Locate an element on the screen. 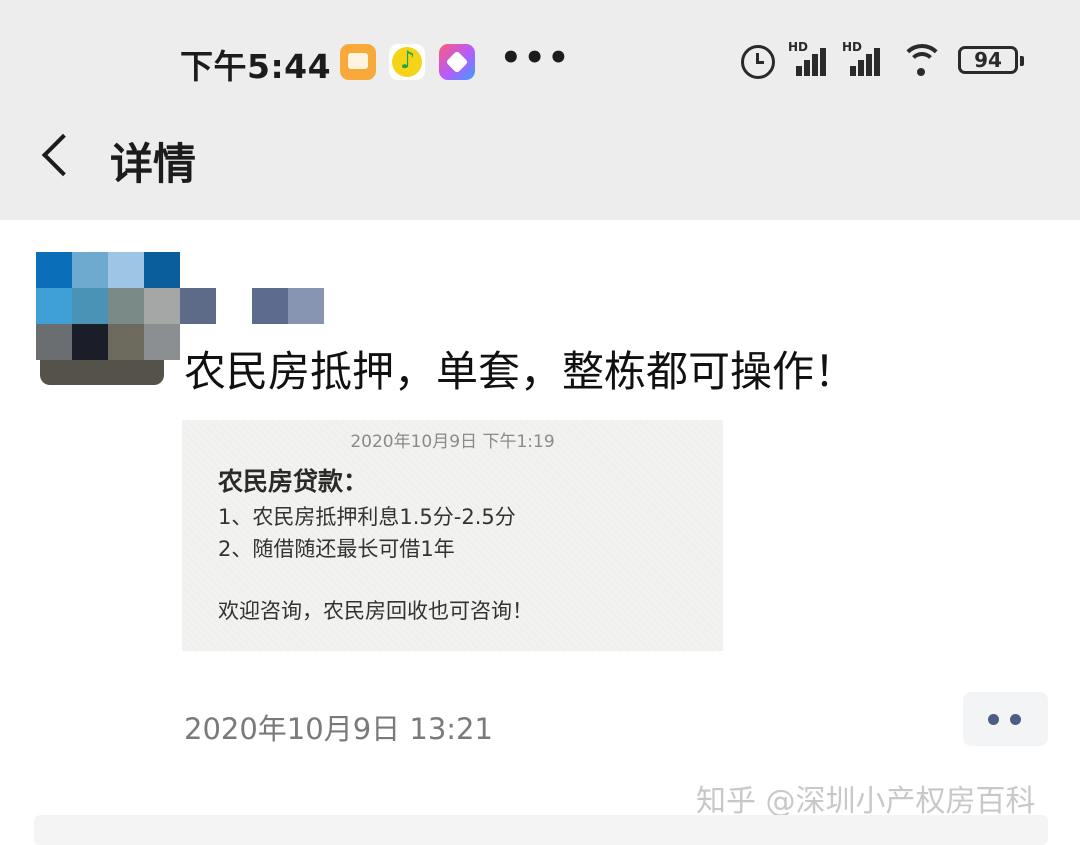 The width and height of the screenshot is (1080, 845). signal-icon-1: HD is located at coordinates (809, 58).